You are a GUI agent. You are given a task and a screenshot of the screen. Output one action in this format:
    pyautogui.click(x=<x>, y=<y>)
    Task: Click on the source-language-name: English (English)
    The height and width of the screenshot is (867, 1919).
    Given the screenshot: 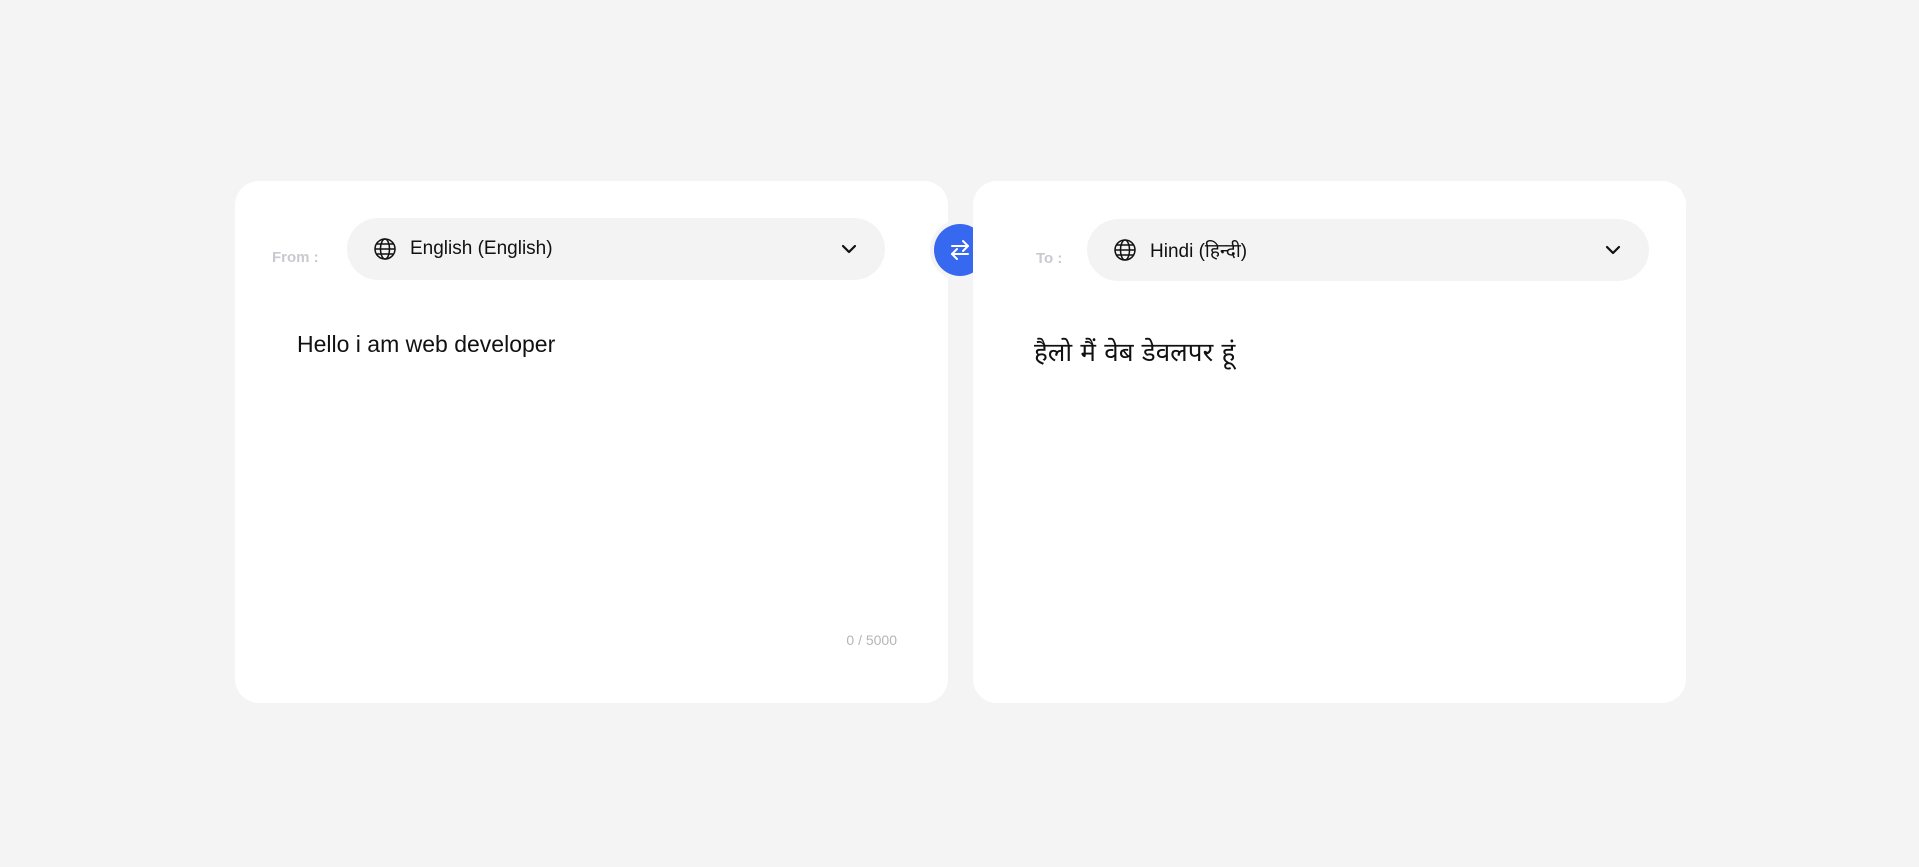 What is the action you would take?
    pyautogui.click(x=481, y=248)
    